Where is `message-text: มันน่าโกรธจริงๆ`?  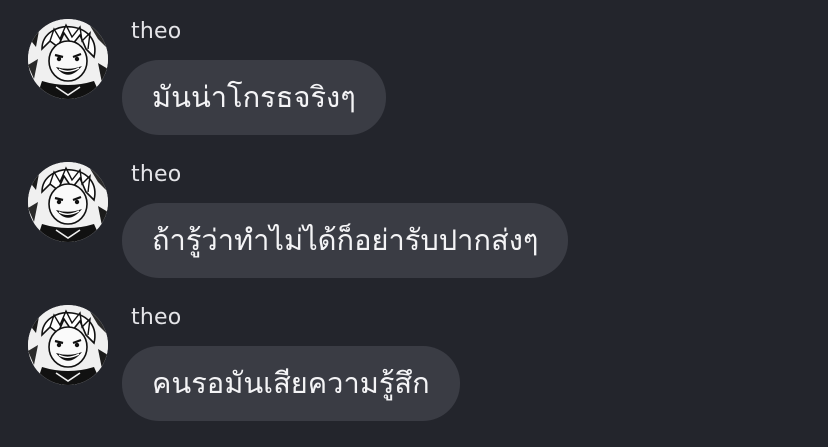
message-text: มันน่าโกรธจริงๆ is located at coordinates (254, 97).